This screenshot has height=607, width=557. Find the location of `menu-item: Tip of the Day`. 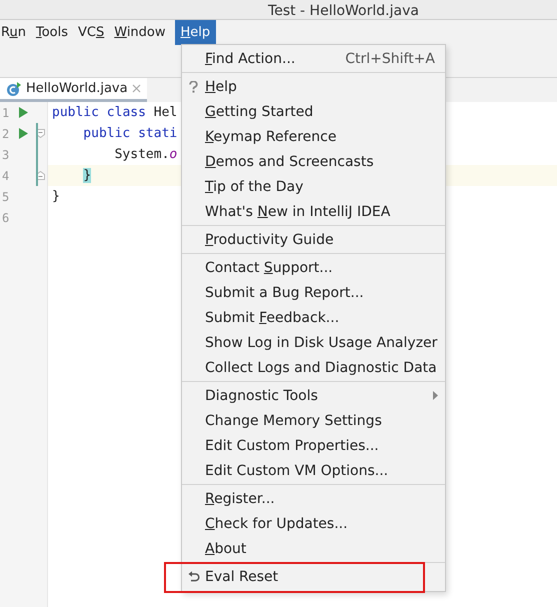

menu-item: Tip of the Day is located at coordinates (313, 186).